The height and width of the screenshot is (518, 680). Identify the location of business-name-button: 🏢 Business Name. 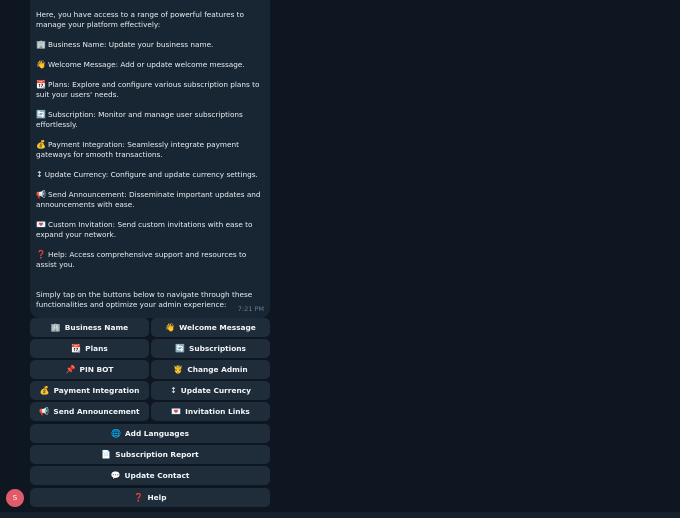
(89, 327).